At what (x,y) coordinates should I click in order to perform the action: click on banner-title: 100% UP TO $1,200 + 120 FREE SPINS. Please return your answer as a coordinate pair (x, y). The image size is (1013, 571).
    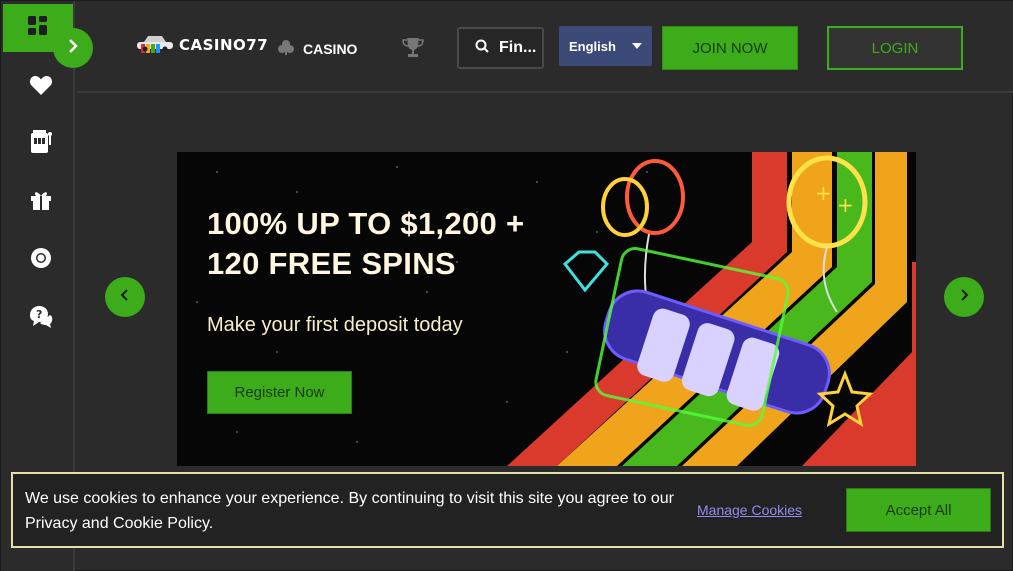
    Looking at the image, I should click on (372, 244).